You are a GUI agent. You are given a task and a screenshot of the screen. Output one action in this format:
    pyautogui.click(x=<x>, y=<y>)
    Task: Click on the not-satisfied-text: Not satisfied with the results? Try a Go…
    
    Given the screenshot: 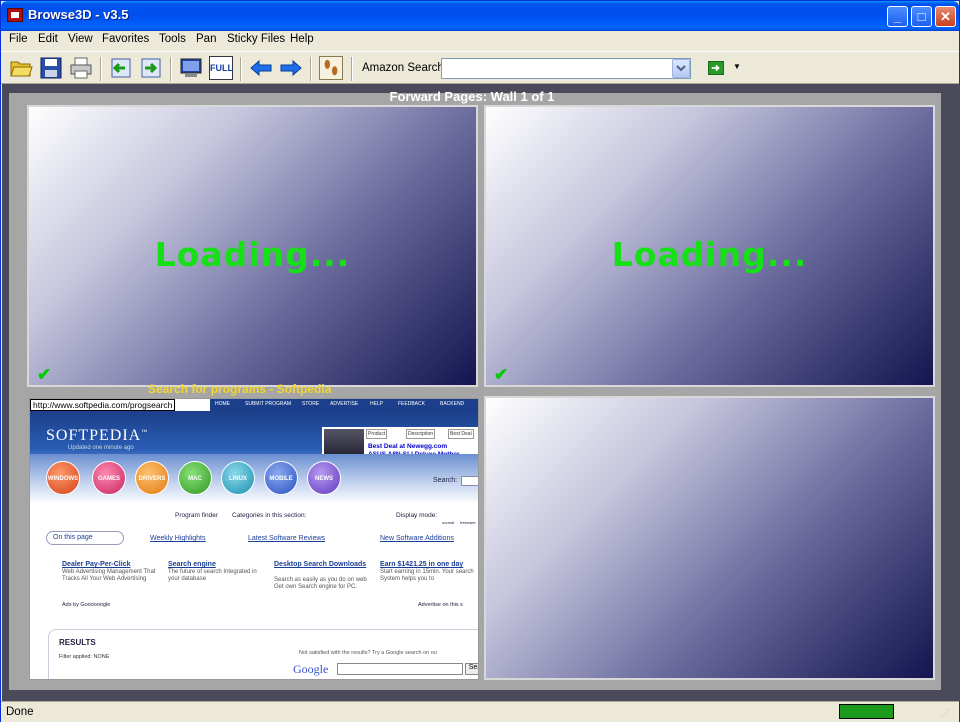 What is the action you would take?
    pyautogui.click(x=368, y=653)
    